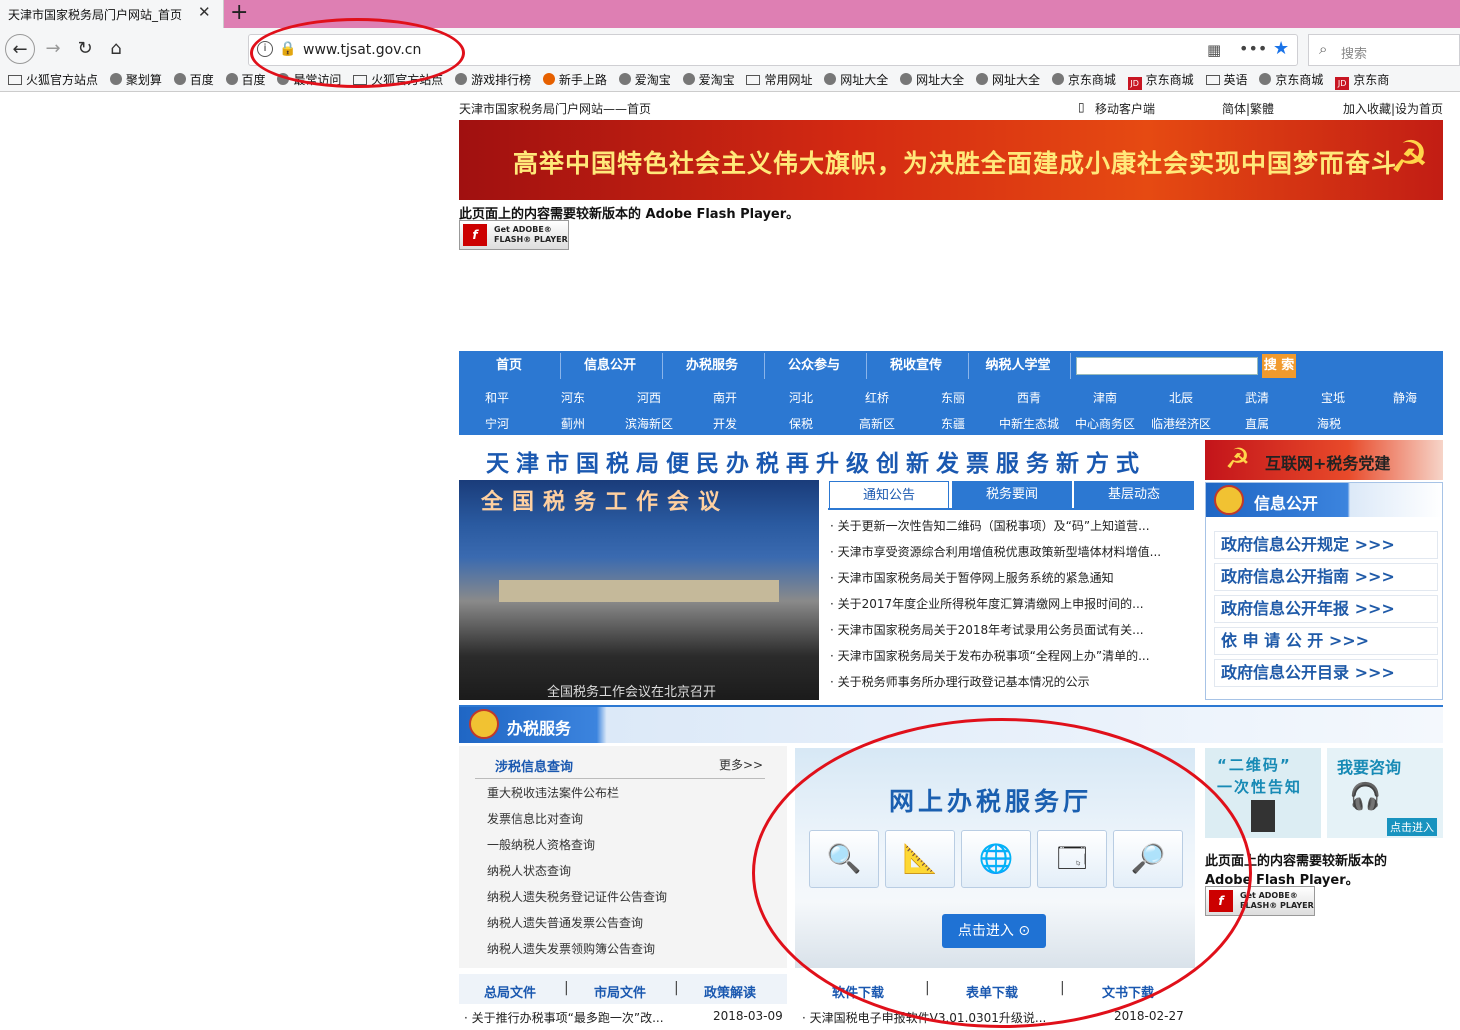 This screenshot has width=1460, height=1030. What do you see at coordinates (1279, 366) in the screenshot?
I see `site-search-button: 搜 索` at bounding box center [1279, 366].